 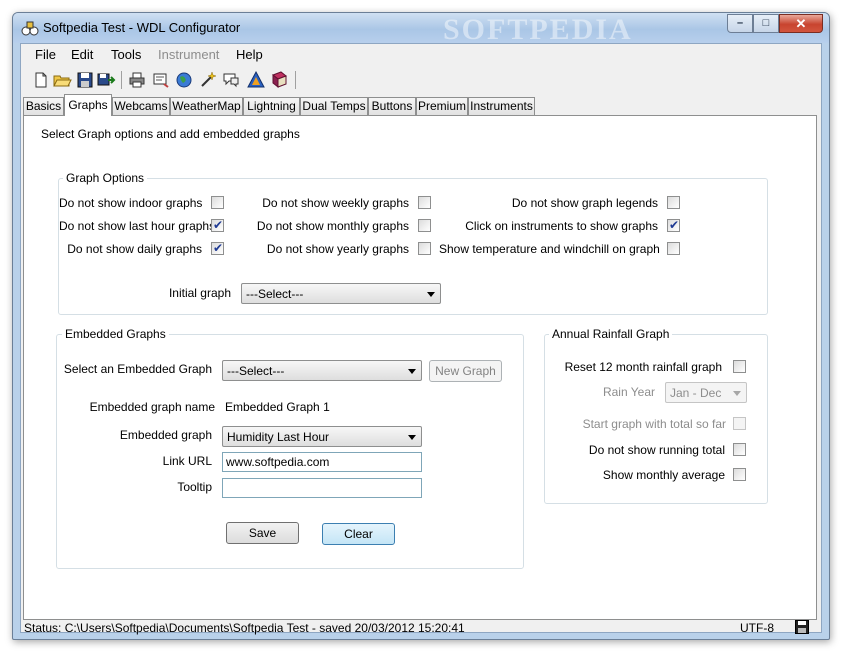 I want to click on print-icon, so click(x=137, y=80).